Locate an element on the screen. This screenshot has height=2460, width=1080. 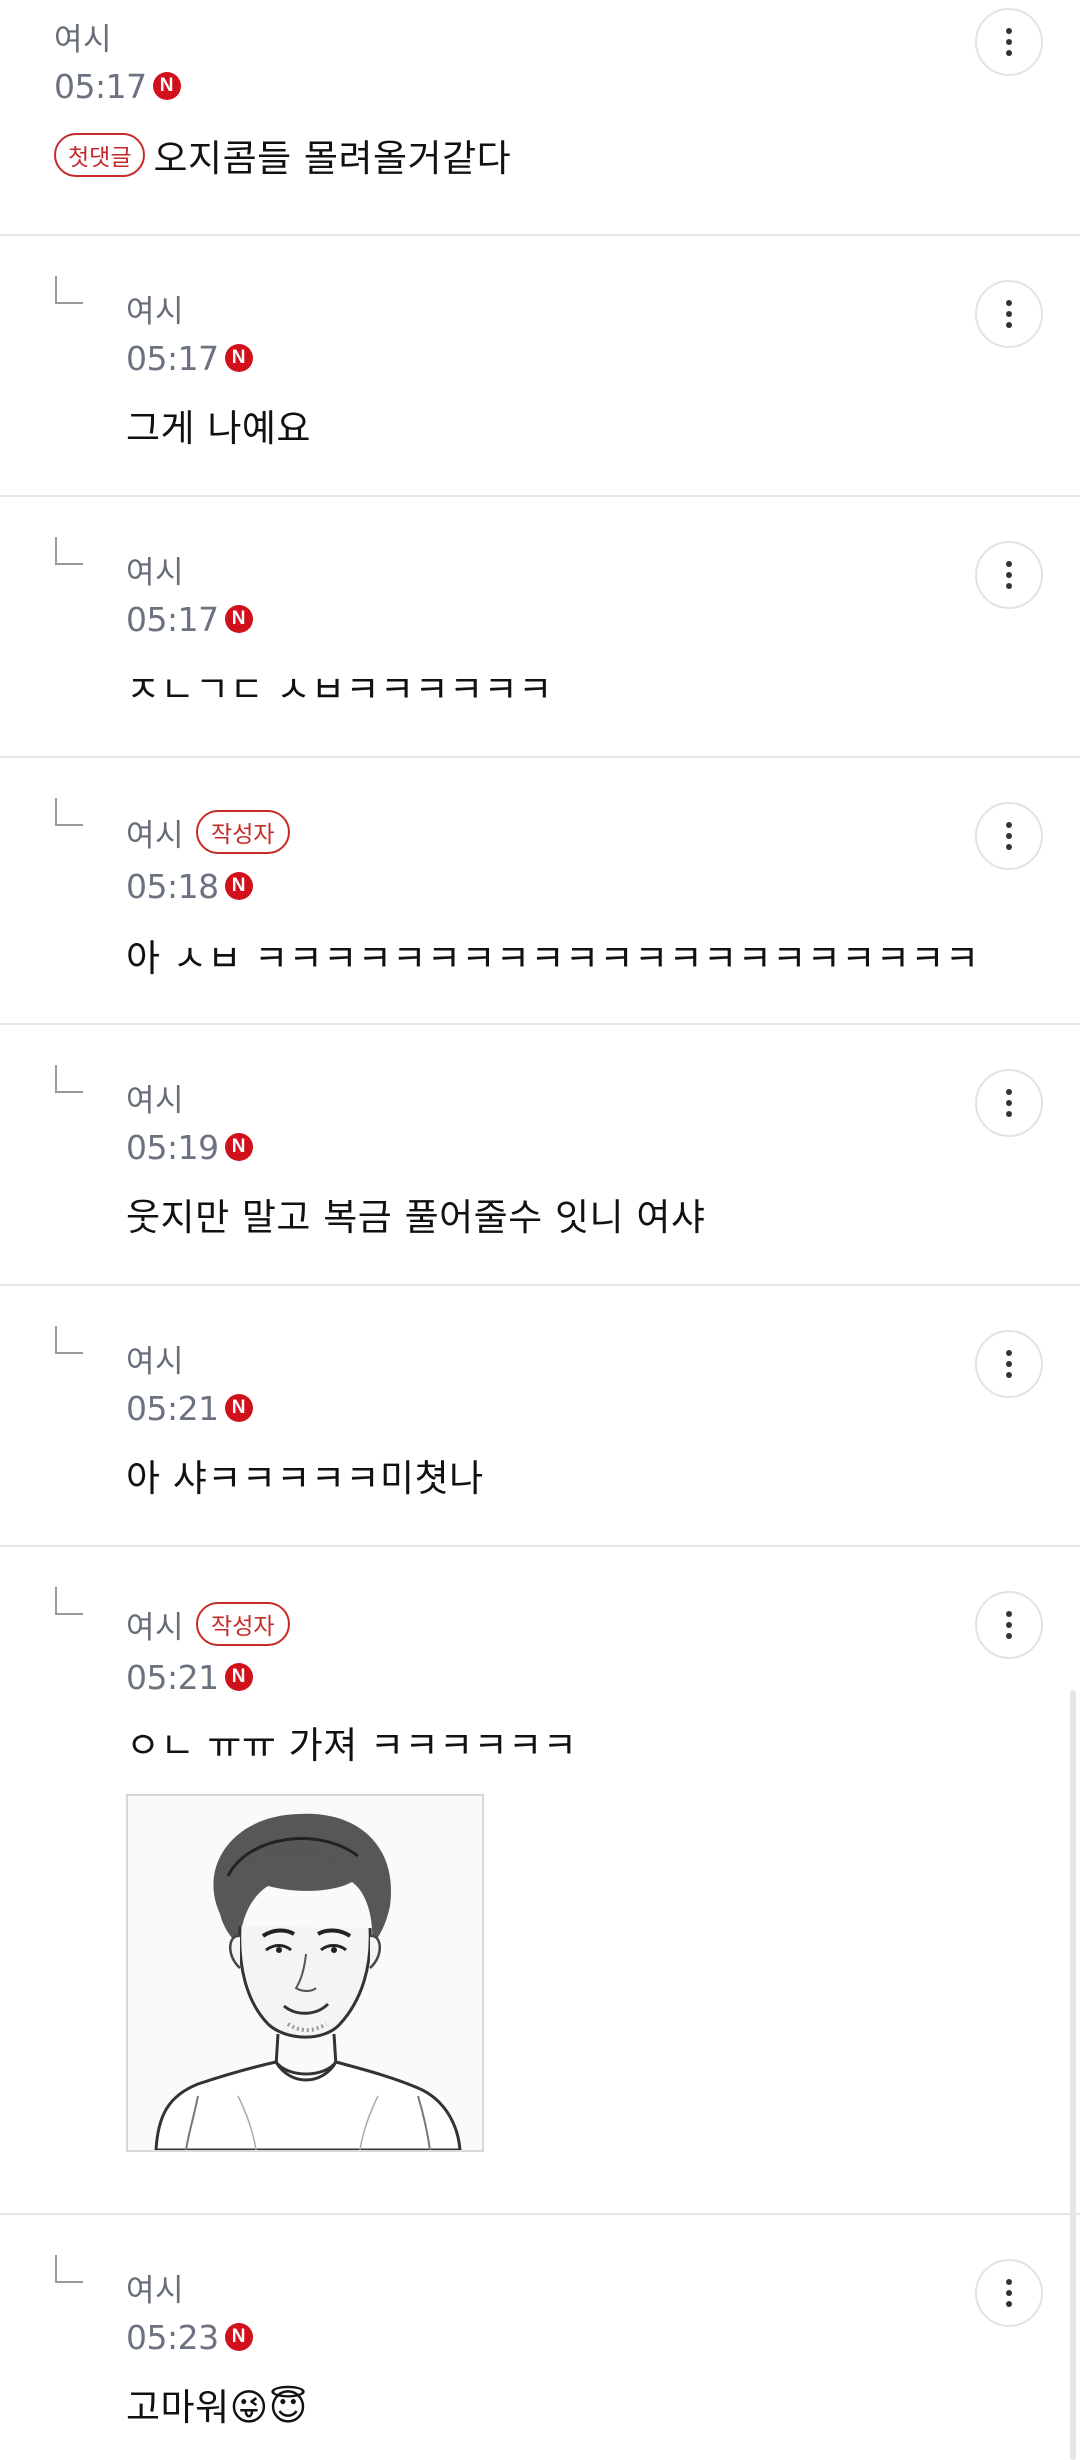
comment-body: 아 샤ㅋㅋㅋㅋㅋ미쳣나 is located at coordinates (305, 1475).